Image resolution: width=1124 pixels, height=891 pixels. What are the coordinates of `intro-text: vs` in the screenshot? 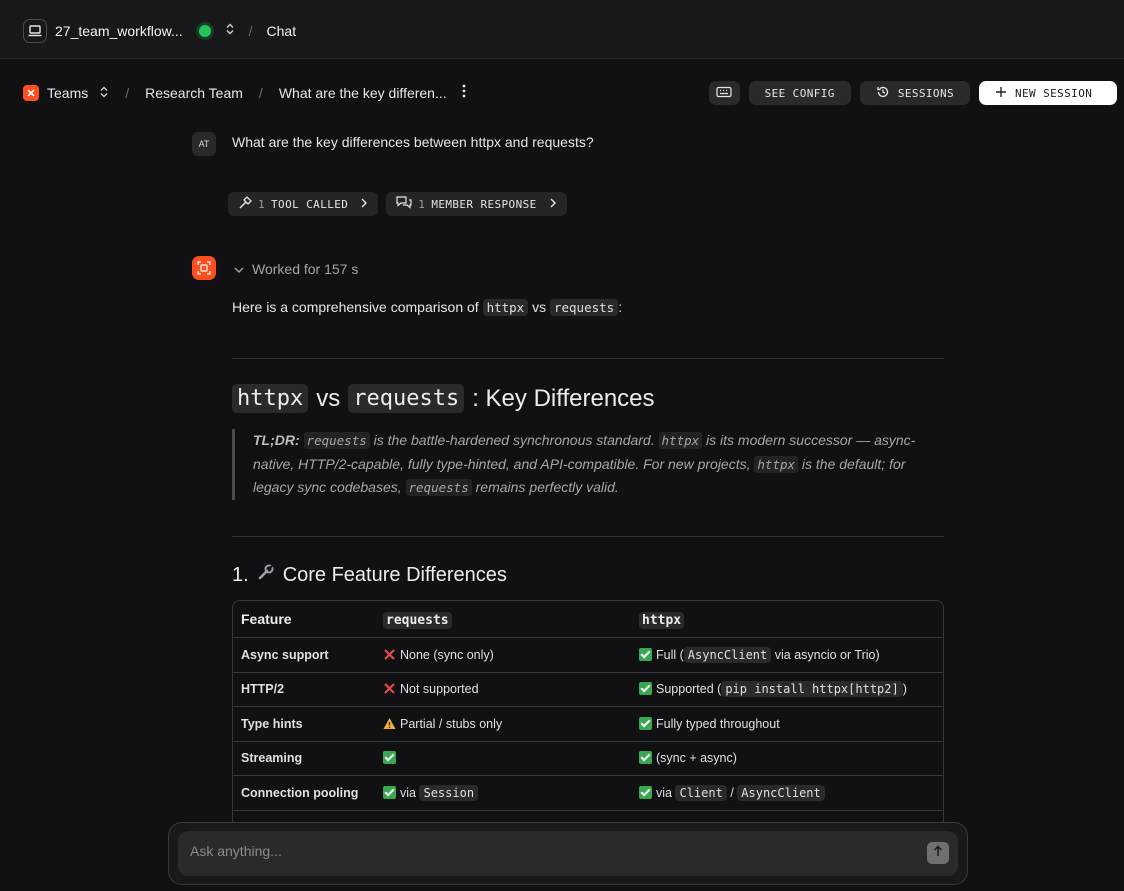 It's located at (539, 307).